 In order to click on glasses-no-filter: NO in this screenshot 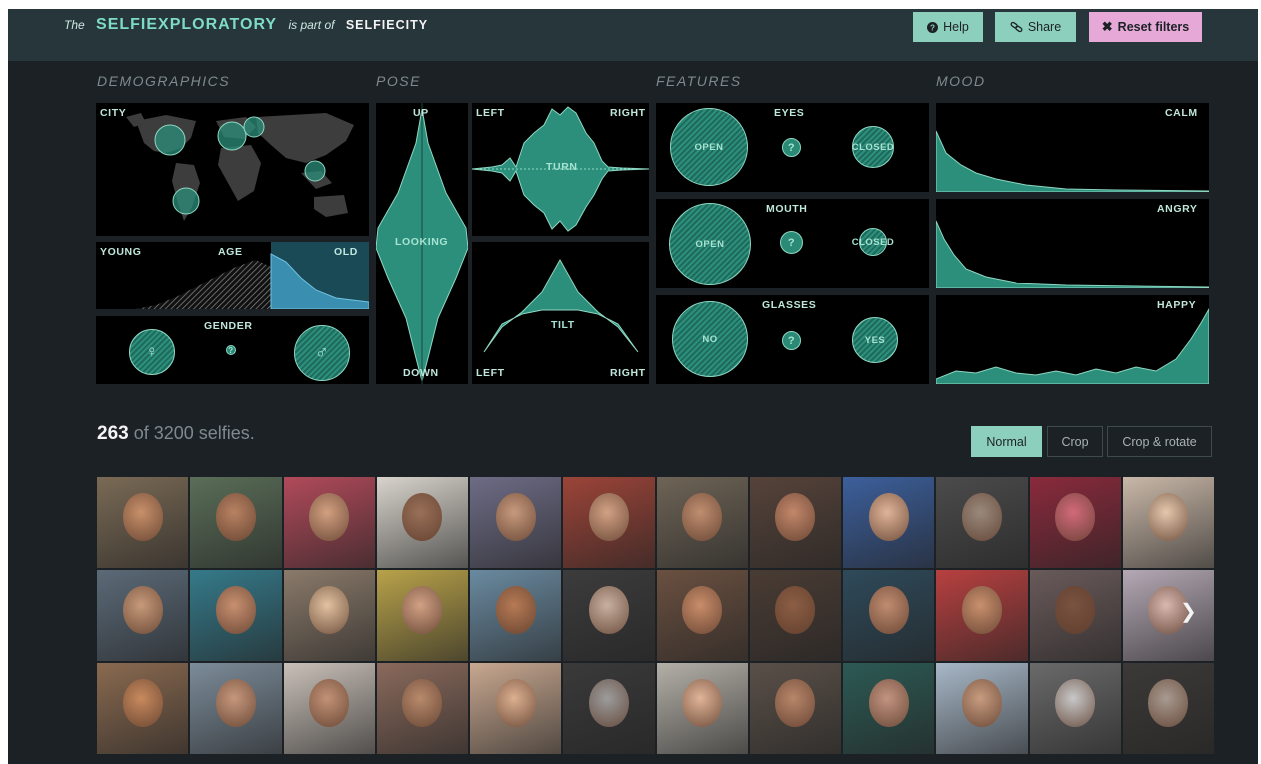, I will do `click(710, 339)`.